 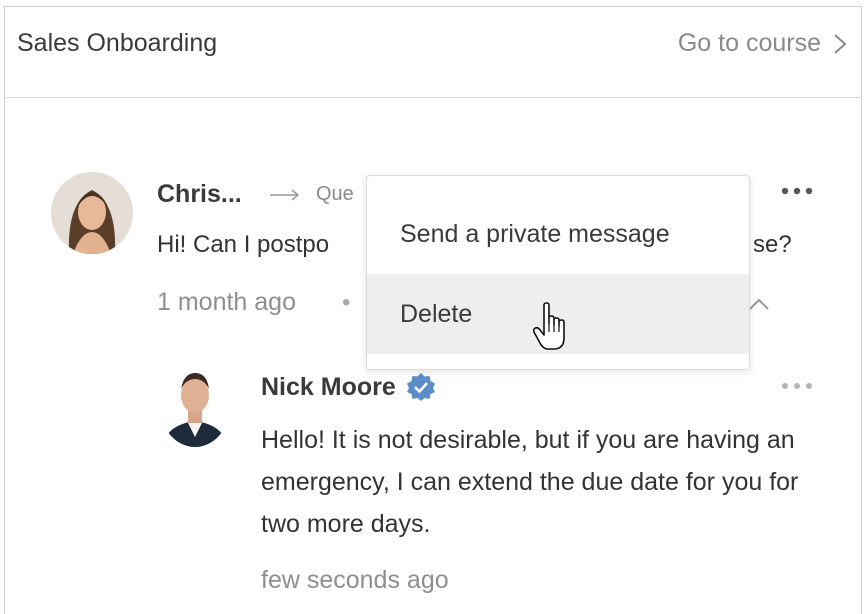 I want to click on panel-header: Sales Onboarding Go to course, so click(x=433, y=52).